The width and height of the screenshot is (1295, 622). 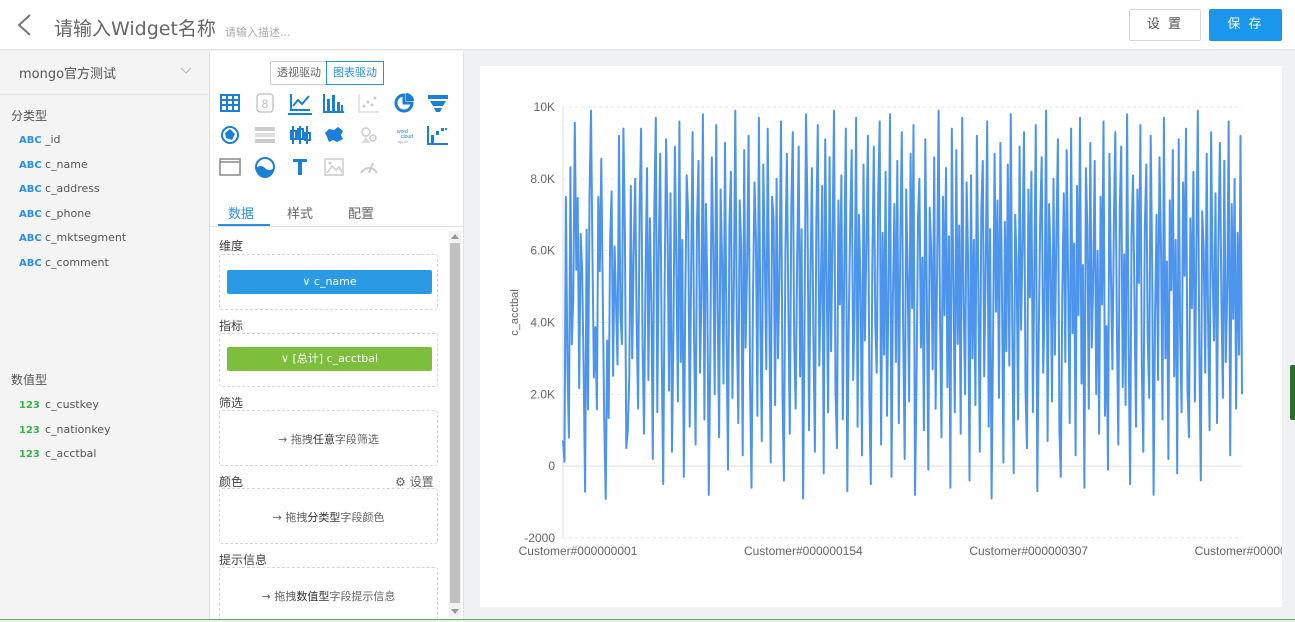 What do you see at coordinates (438, 103) in the screenshot?
I see `funnel-icon` at bounding box center [438, 103].